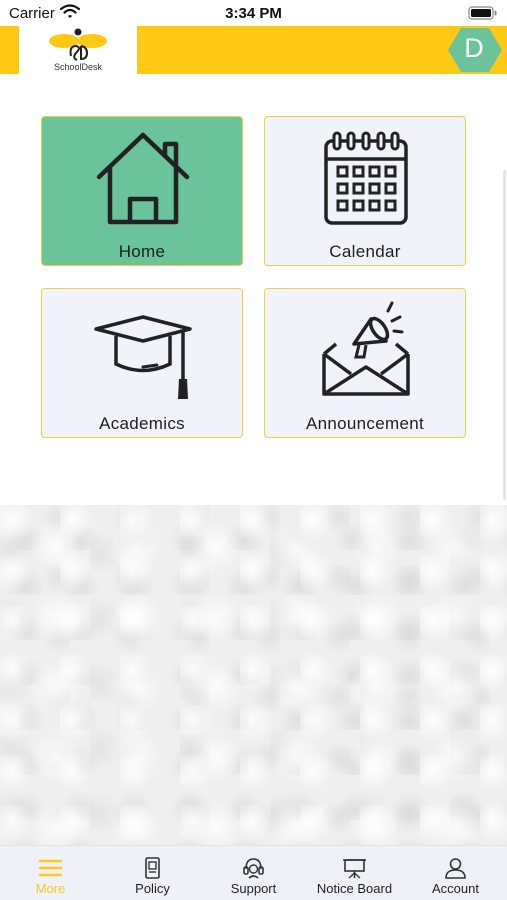  I want to click on app-logo: SchoolDesk, so click(78, 52).